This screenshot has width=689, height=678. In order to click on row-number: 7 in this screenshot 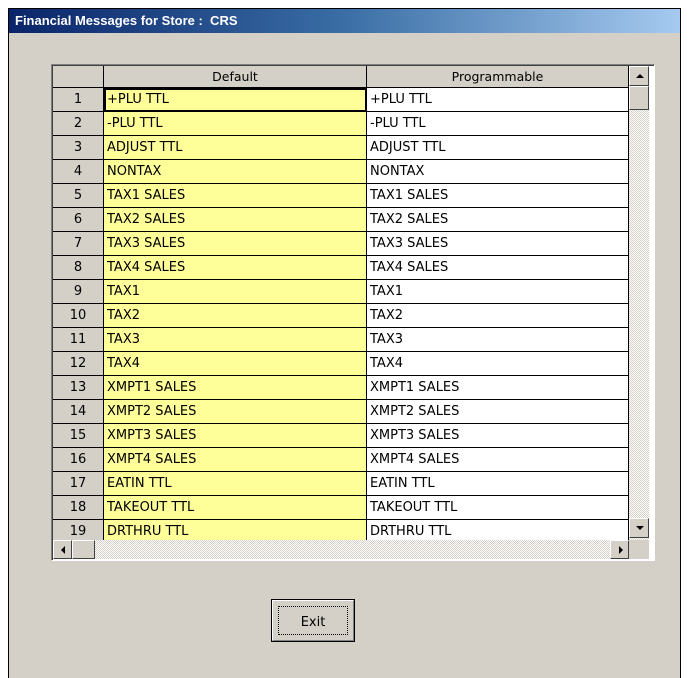, I will do `click(78, 244)`.